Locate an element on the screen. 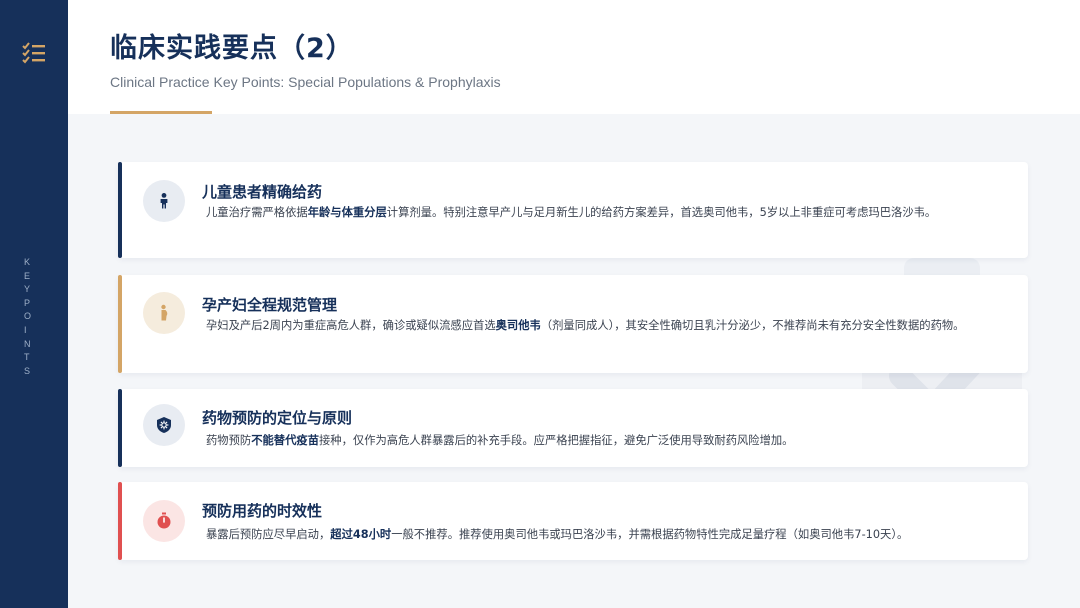 The image size is (1080, 608). shield-virus-icon is located at coordinates (164, 425).